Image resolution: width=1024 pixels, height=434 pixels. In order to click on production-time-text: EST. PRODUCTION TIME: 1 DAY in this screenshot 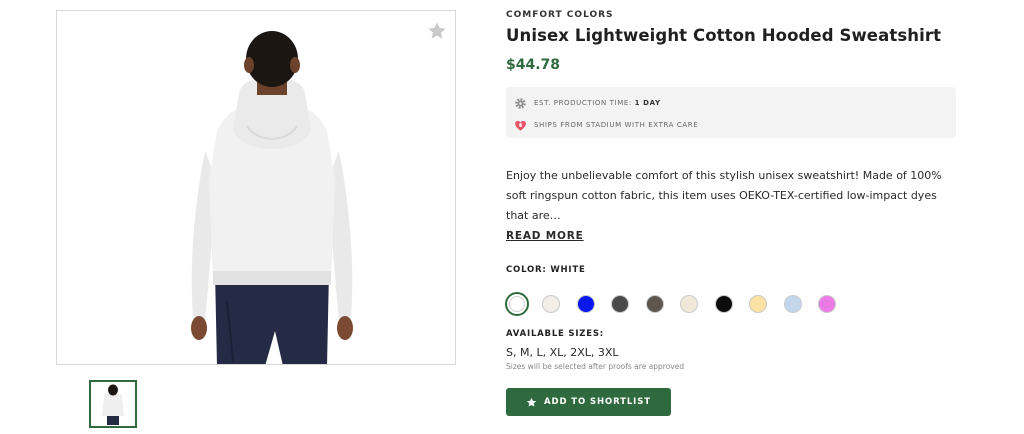, I will do `click(597, 103)`.